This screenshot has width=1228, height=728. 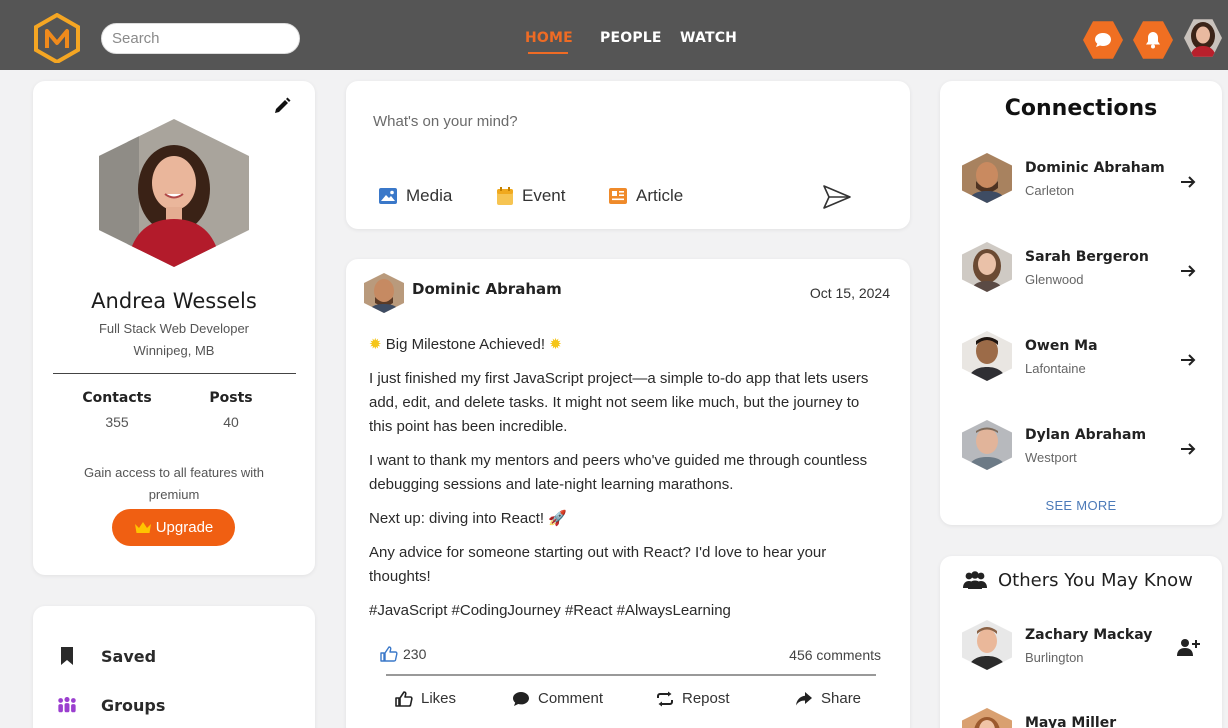 I want to click on profile-name: Andrea Wessels, so click(x=174, y=301).